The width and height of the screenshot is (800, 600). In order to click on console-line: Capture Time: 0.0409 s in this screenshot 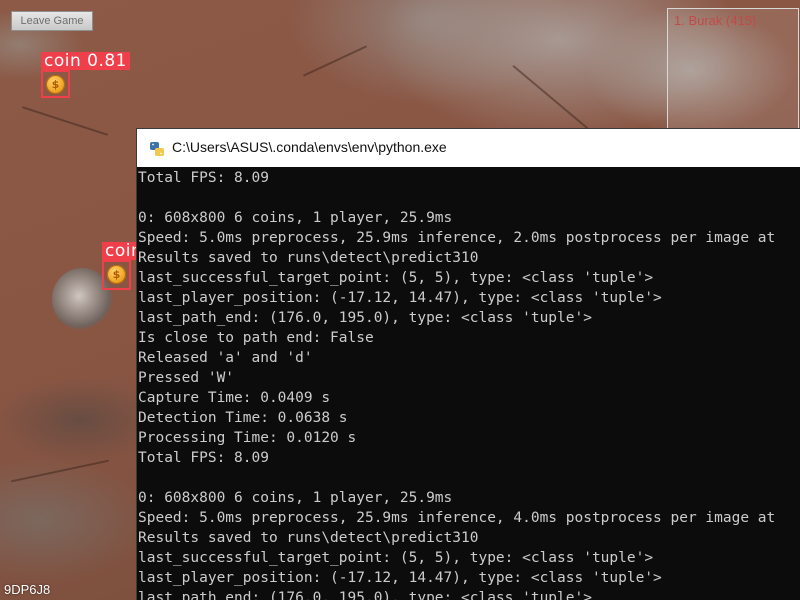, I will do `click(234, 398)`.